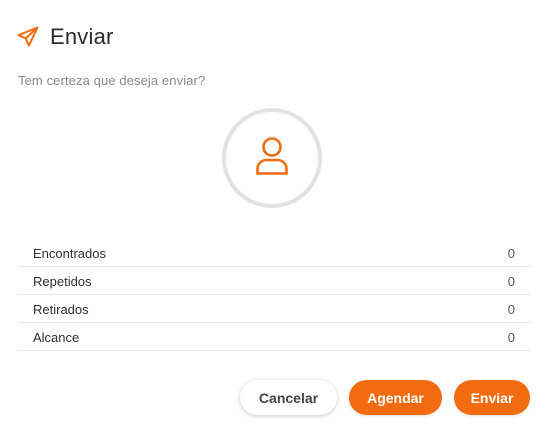 The width and height of the screenshot is (550, 433). What do you see at coordinates (274, 253) in the screenshot?
I see `stat-row-encontrados: Encontrados 0` at bounding box center [274, 253].